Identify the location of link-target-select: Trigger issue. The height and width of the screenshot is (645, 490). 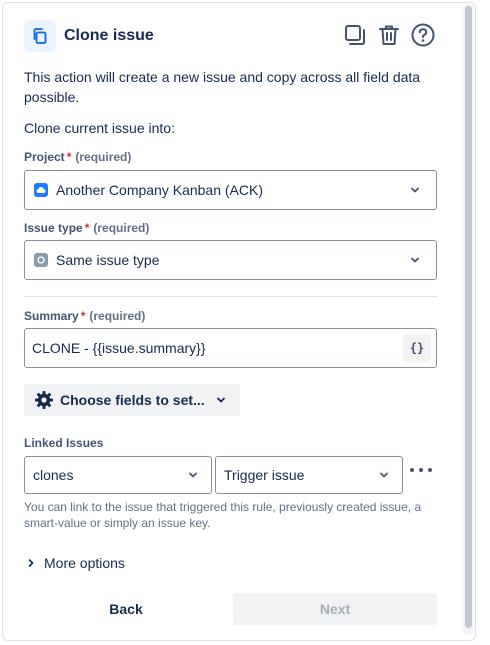
(309, 475).